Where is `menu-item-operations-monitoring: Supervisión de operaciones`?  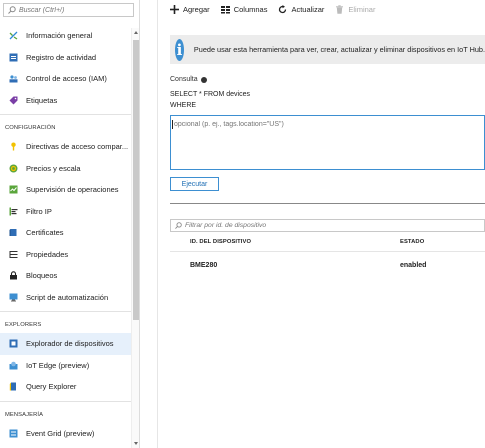 menu-item-operations-monitoring: Supervisión de operaciones is located at coordinates (65, 190).